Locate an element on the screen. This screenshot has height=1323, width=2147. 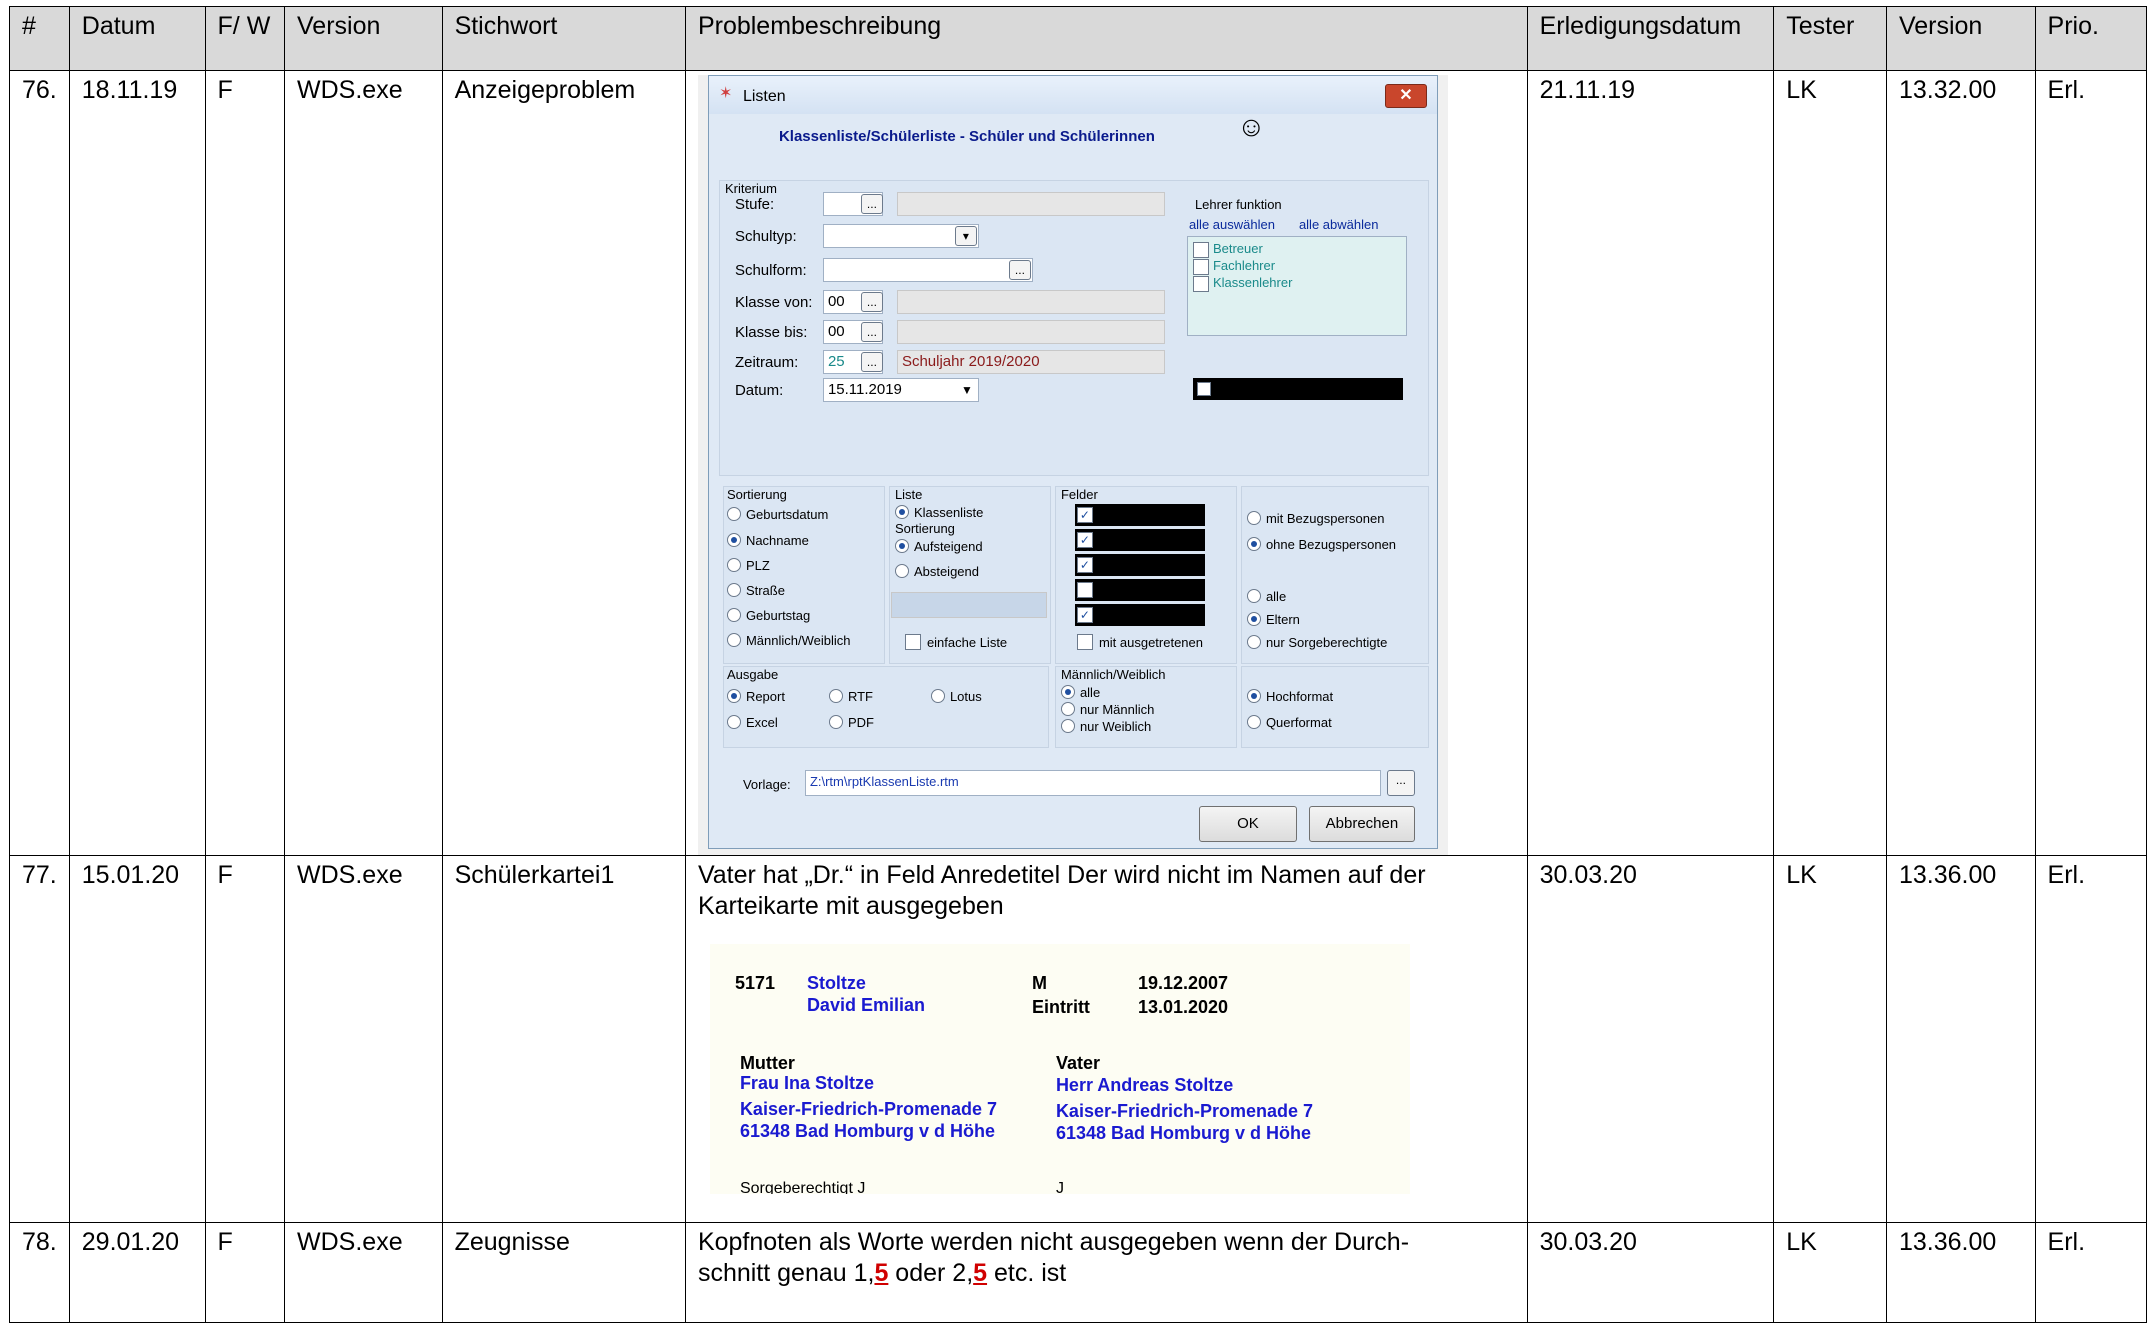
stufe-text is located at coordinates (1030, 204).